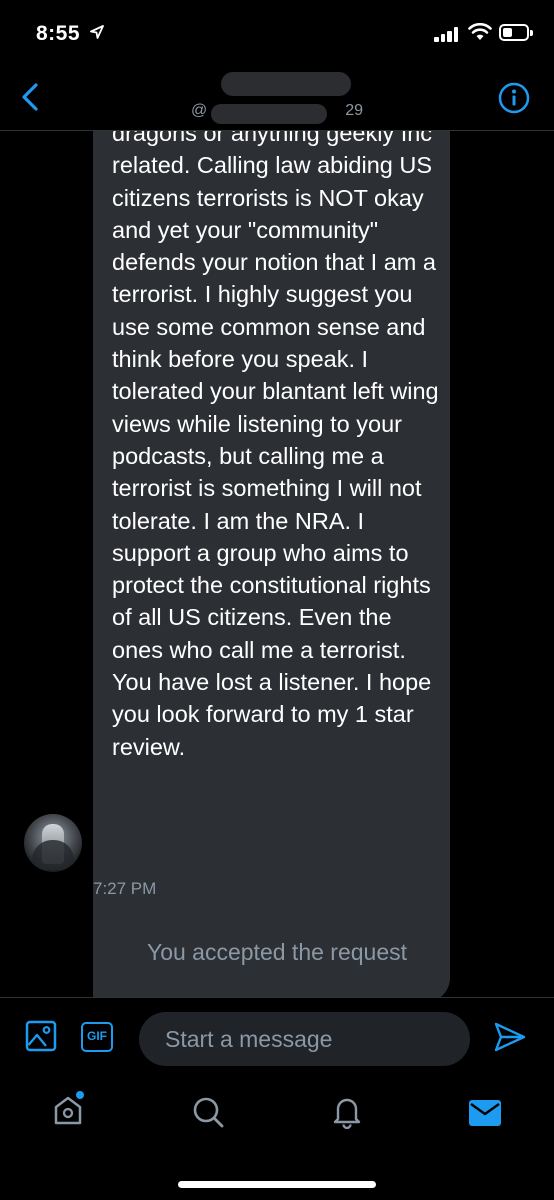 The height and width of the screenshot is (1200, 554). I want to click on wifi-icon, so click(480, 31).